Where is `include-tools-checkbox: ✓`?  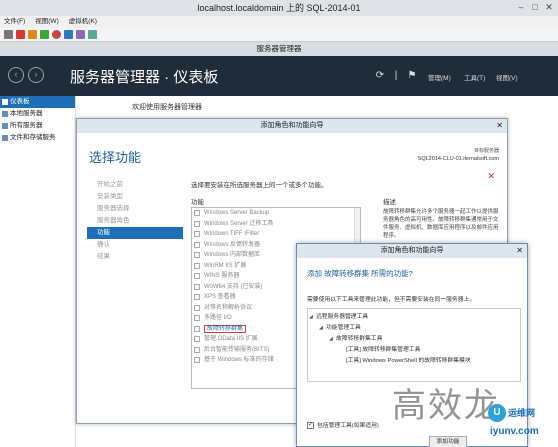 include-tools-checkbox: ✓ is located at coordinates (310, 425).